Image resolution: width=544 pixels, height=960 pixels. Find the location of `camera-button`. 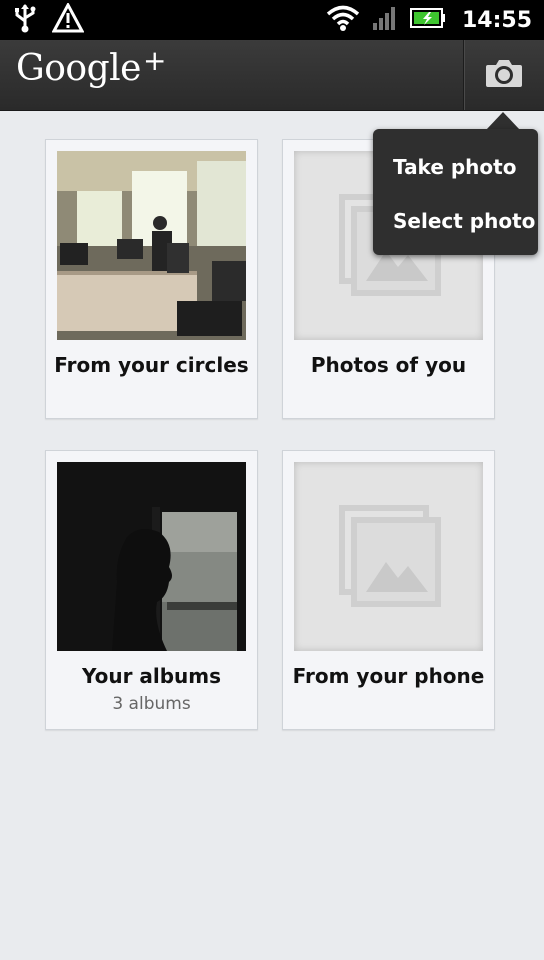

camera-button is located at coordinates (503, 75).